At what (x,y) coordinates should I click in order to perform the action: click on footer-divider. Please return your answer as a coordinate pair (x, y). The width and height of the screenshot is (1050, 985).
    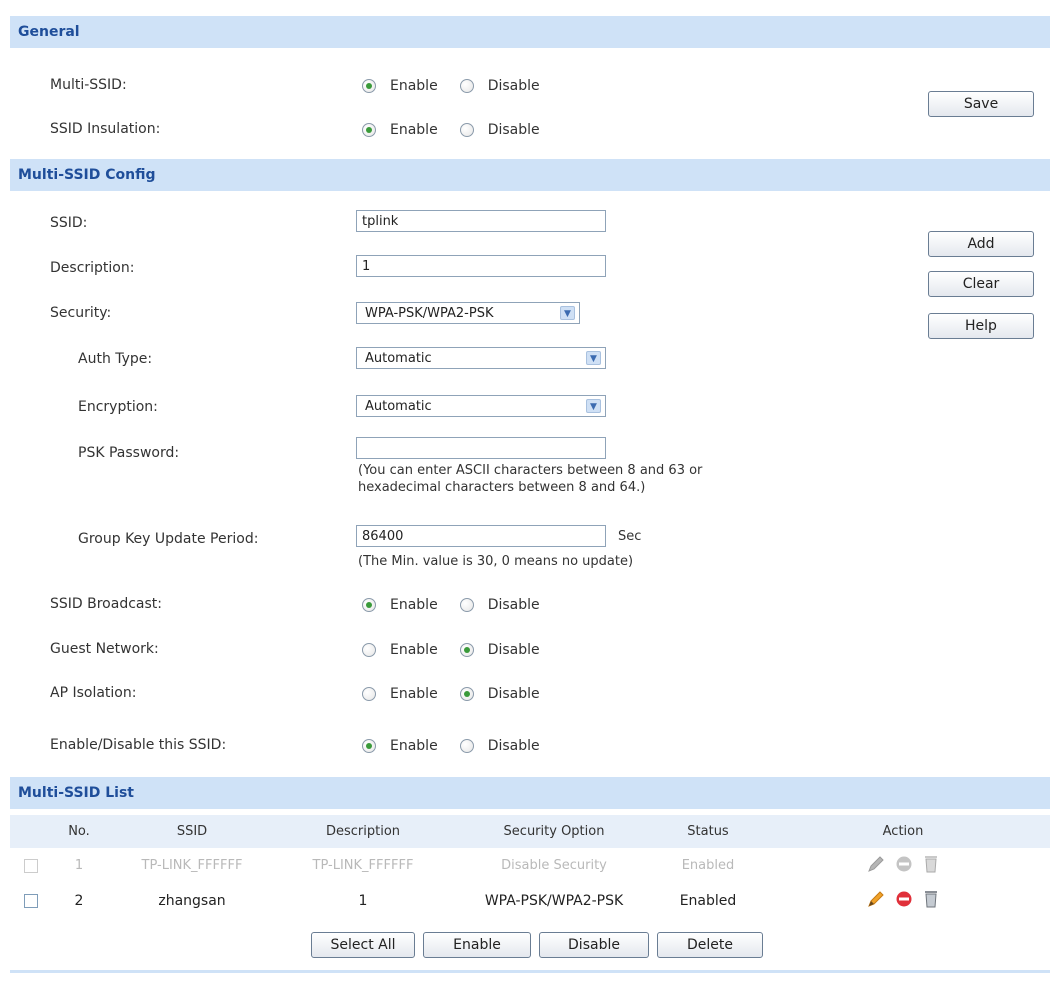
    Looking at the image, I should click on (530, 971).